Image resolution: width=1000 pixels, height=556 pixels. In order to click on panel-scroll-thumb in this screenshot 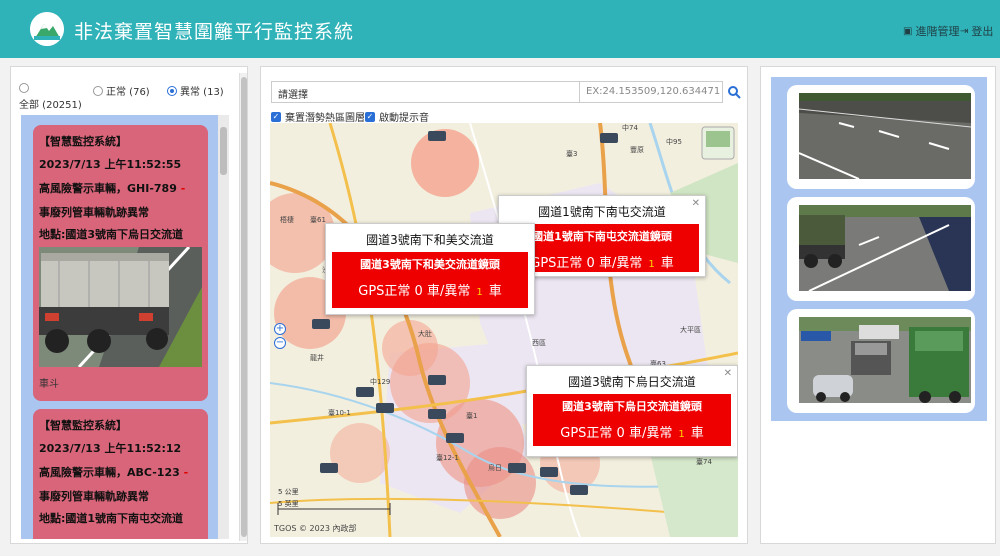, I will do `click(244, 307)`.